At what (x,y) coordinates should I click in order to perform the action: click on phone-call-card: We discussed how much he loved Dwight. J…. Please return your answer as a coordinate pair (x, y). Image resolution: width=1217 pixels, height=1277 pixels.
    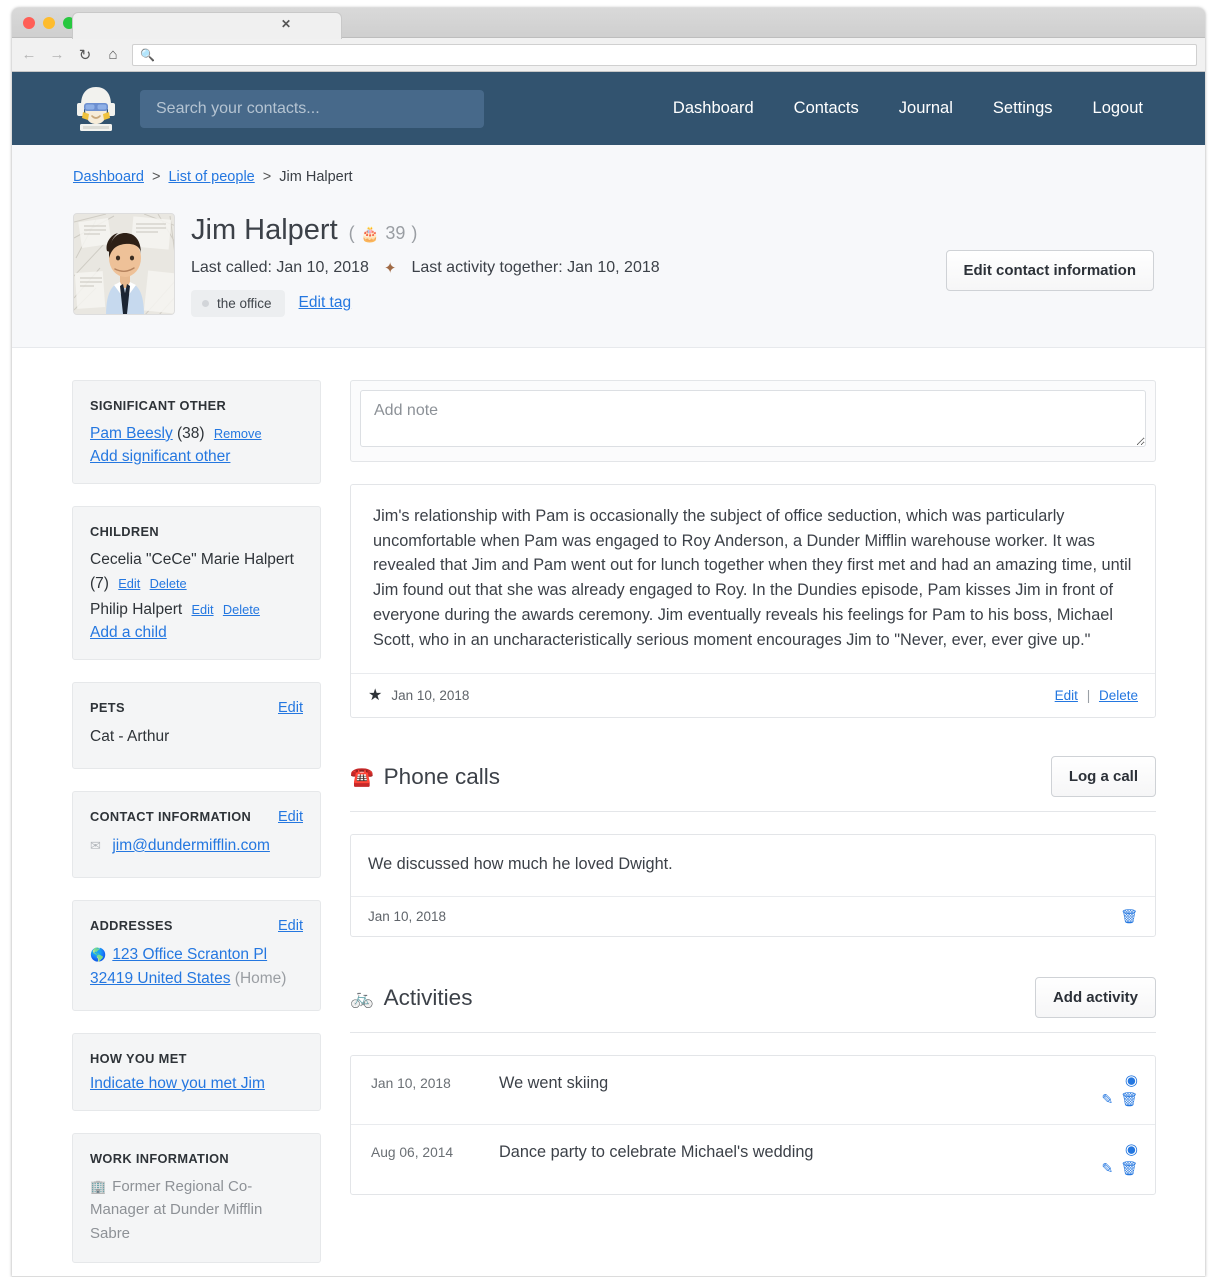
    Looking at the image, I should click on (753, 886).